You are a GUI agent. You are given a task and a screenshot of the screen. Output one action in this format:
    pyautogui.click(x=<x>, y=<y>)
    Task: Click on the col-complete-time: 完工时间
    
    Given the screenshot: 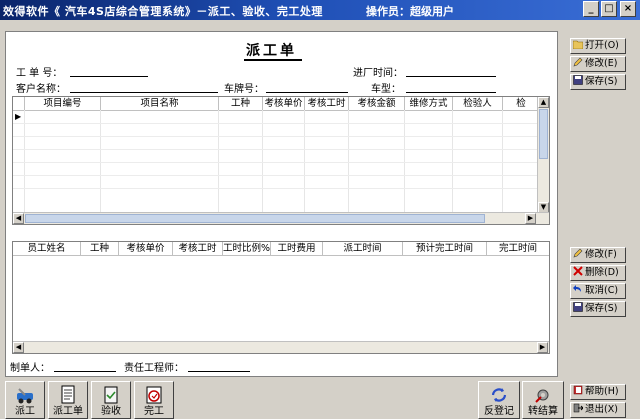 What is the action you would take?
    pyautogui.click(x=518, y=248)
    